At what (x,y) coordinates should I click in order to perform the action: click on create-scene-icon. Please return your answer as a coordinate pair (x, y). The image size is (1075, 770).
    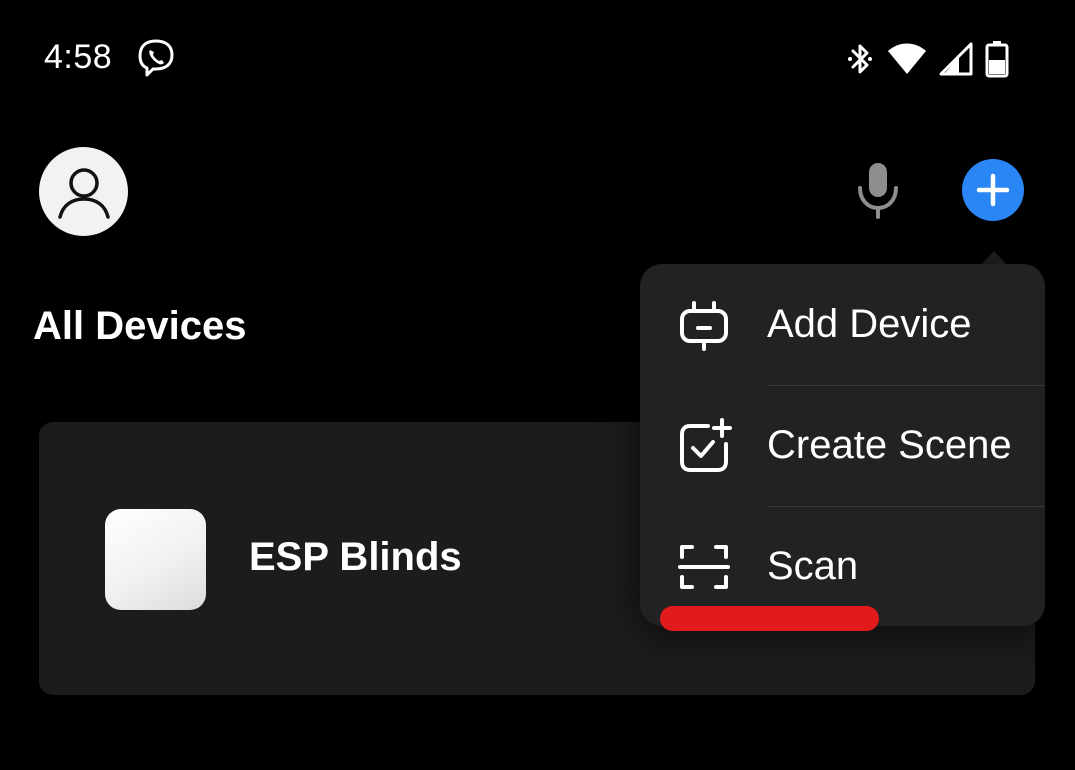
    Looking at the image, I should click on (706, 445).